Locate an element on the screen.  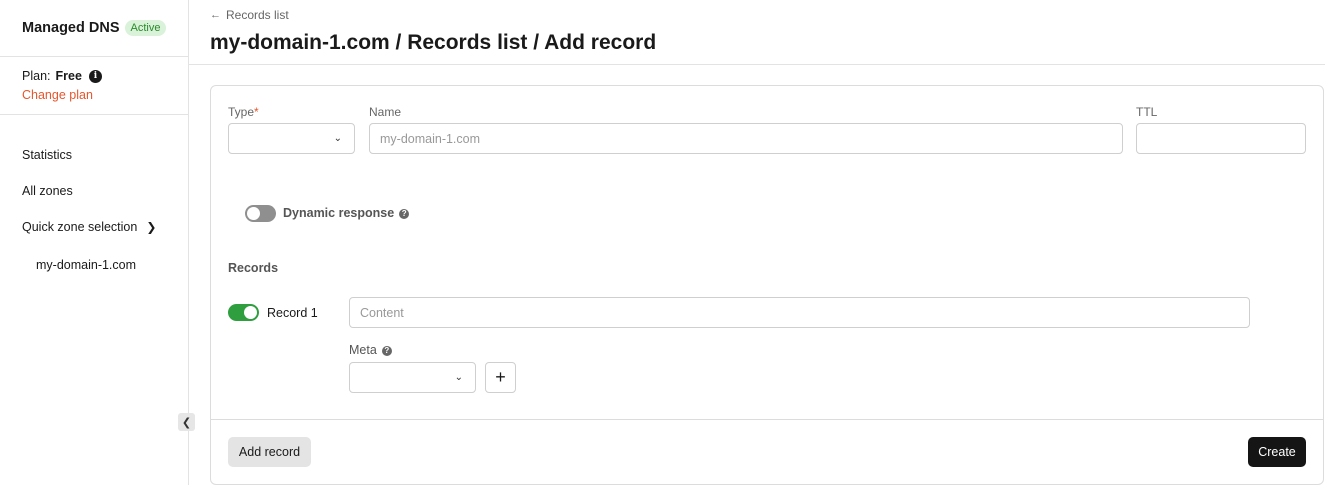
back-link: ← Records list is located at coordinates (249, 15).